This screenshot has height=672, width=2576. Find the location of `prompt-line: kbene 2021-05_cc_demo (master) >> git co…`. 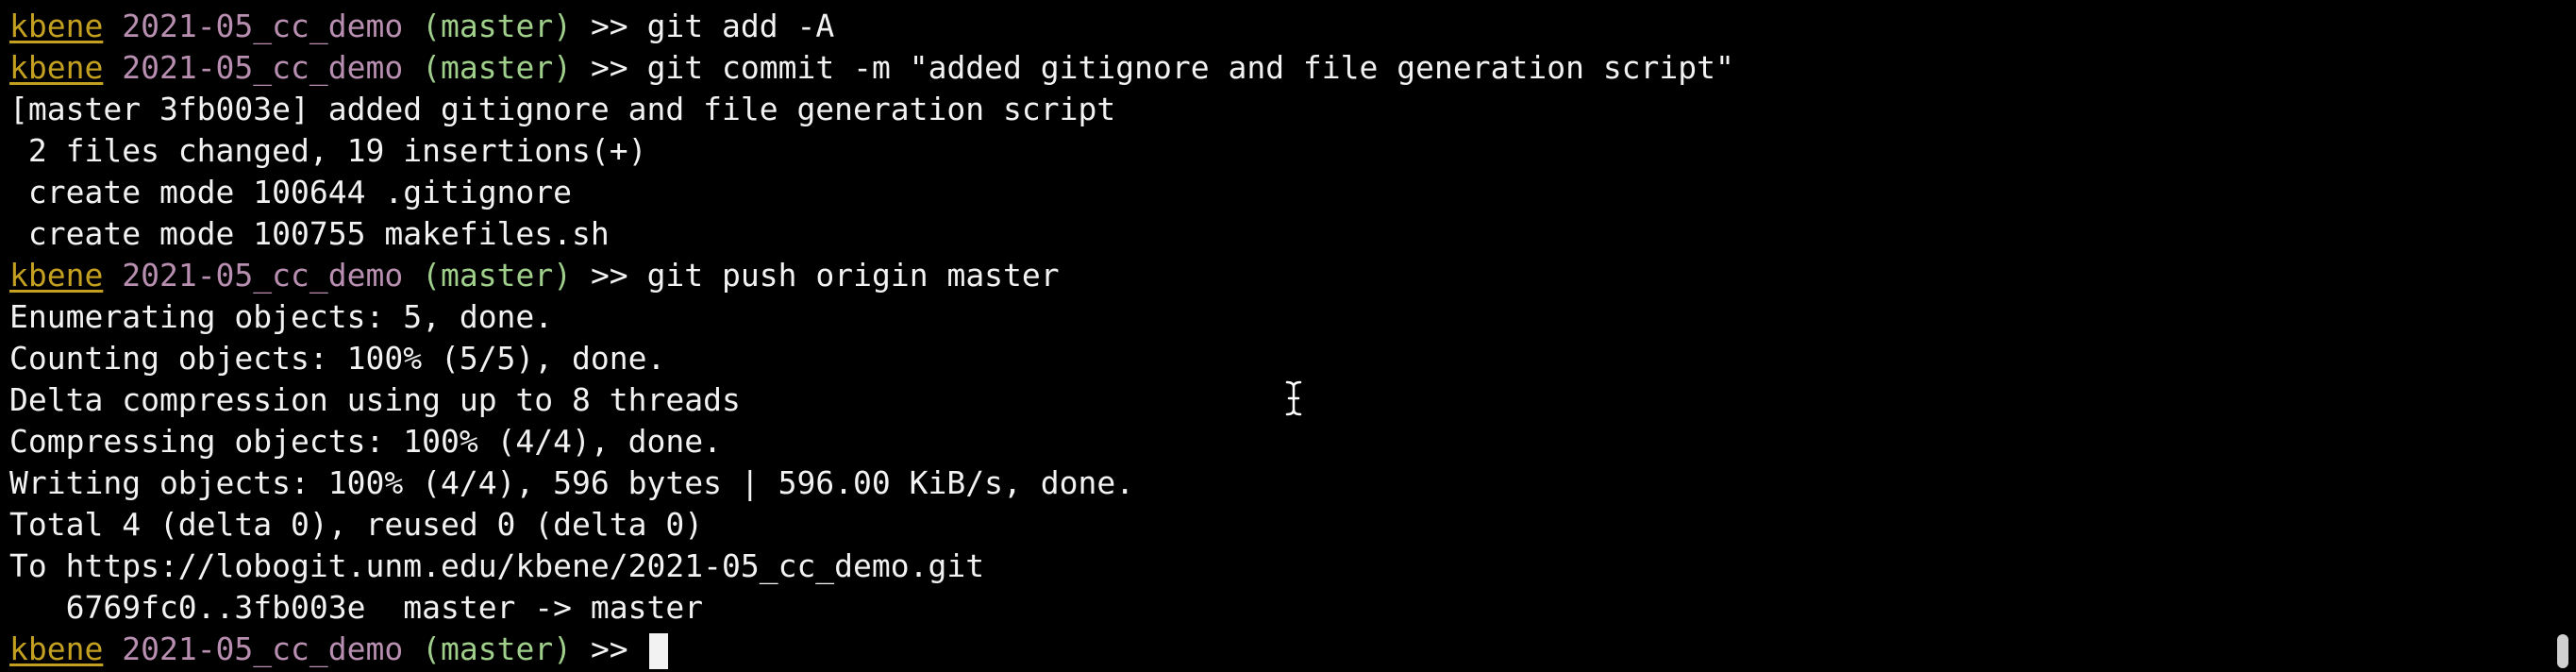

prompt-line: kbene 2021-05_cc_demo (master) >> git co… is located at coordinates (1292, 68).